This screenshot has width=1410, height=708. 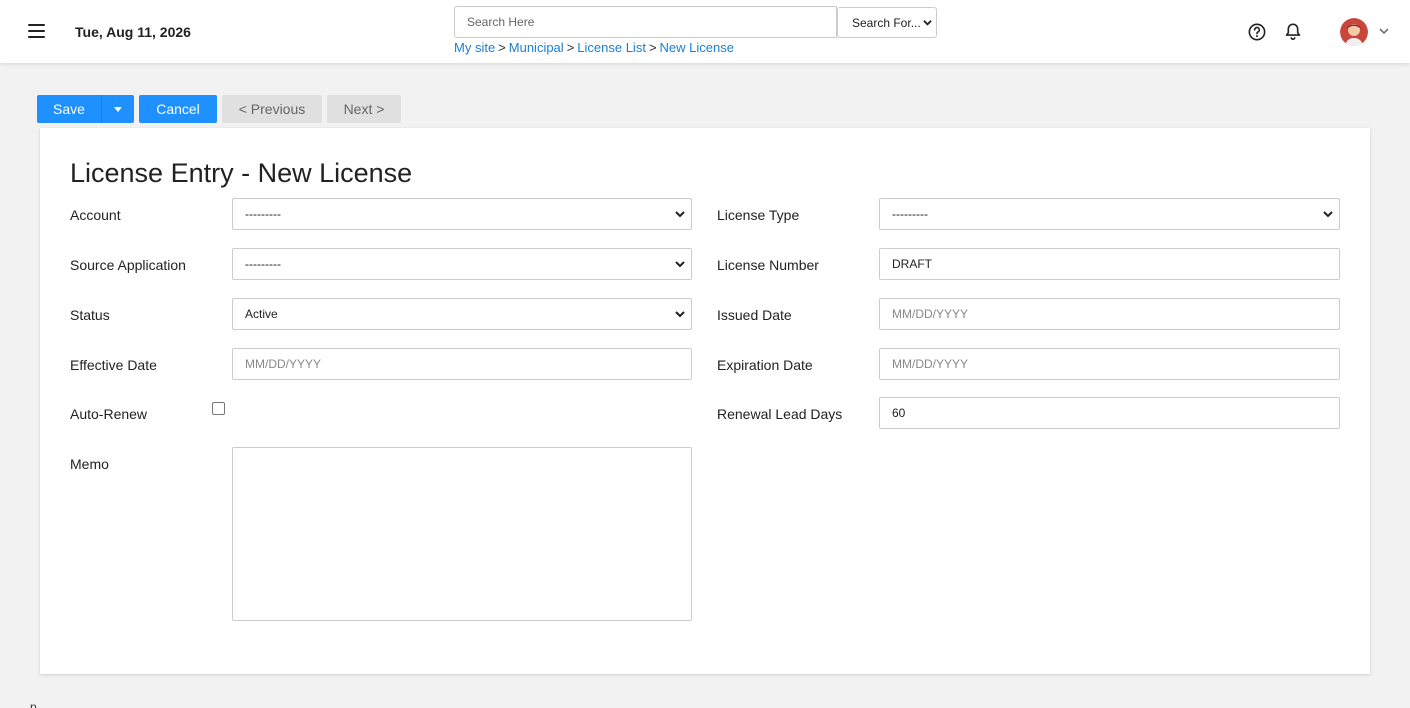 I want to click on source-application-value: ---------, so click(x=263, y=264).